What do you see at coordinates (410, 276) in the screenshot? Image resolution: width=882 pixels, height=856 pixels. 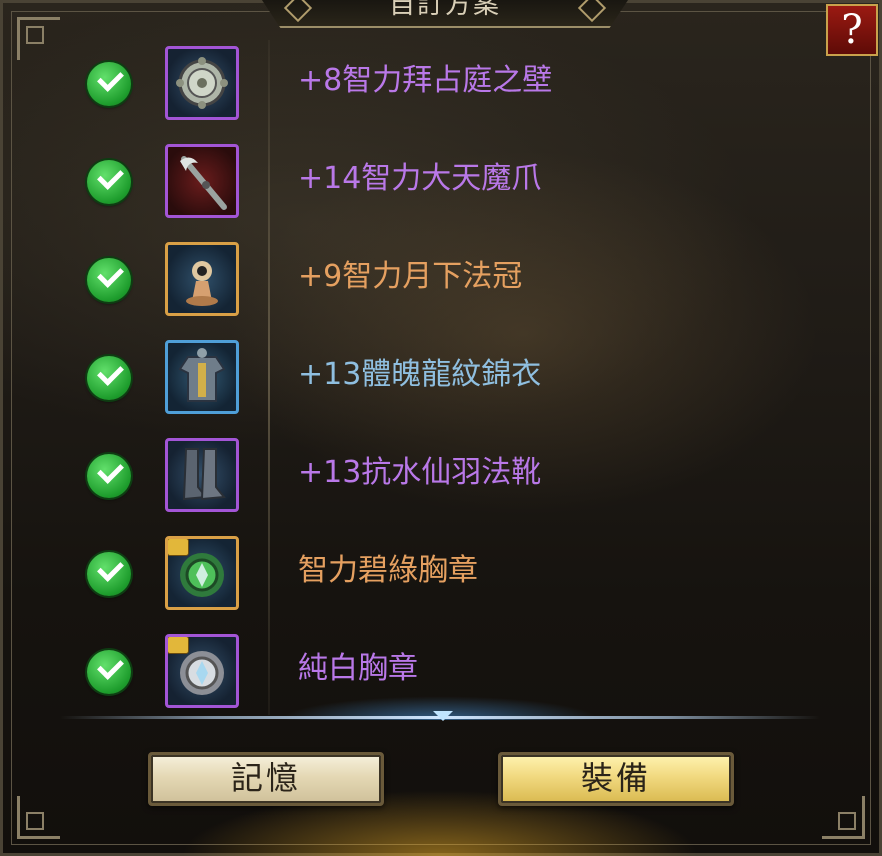 I see `item-name: +9智力月下法冠` at bounding box center [410, 276].